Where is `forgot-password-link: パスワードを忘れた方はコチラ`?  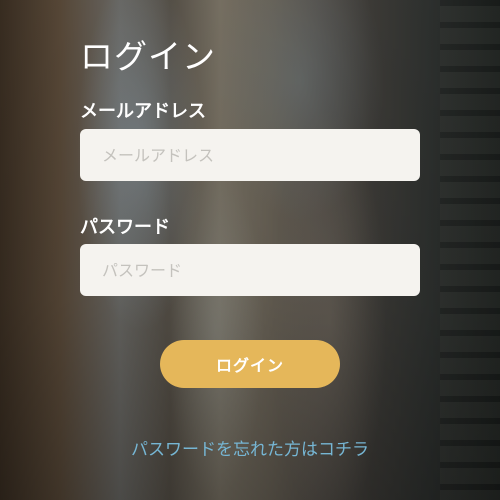 forgot-password-link: パスワードを忘れた方はコチラ is located at coordinates (250, 447).